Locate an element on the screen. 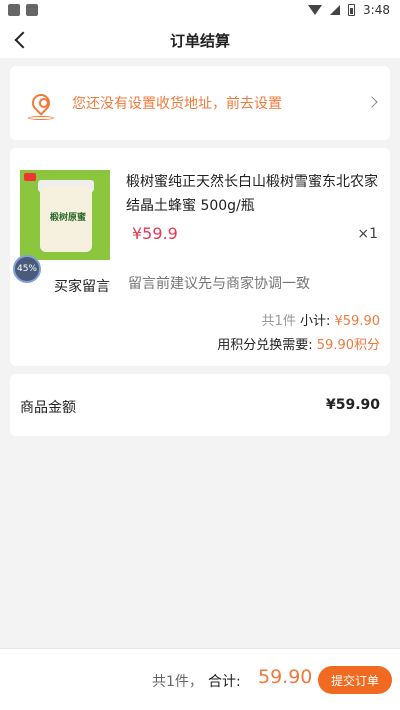 This screenshot has height=710, width=400. product-price: ¥59.9 is located at coordinates (155, 233).